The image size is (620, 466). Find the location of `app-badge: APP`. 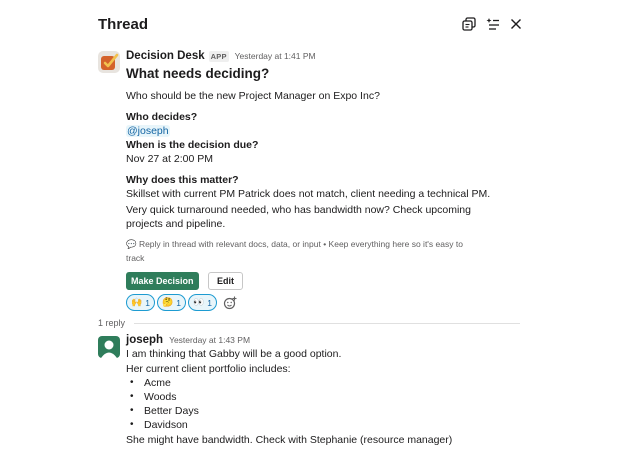

app-badge: APP is located at coordinates (218, 56).